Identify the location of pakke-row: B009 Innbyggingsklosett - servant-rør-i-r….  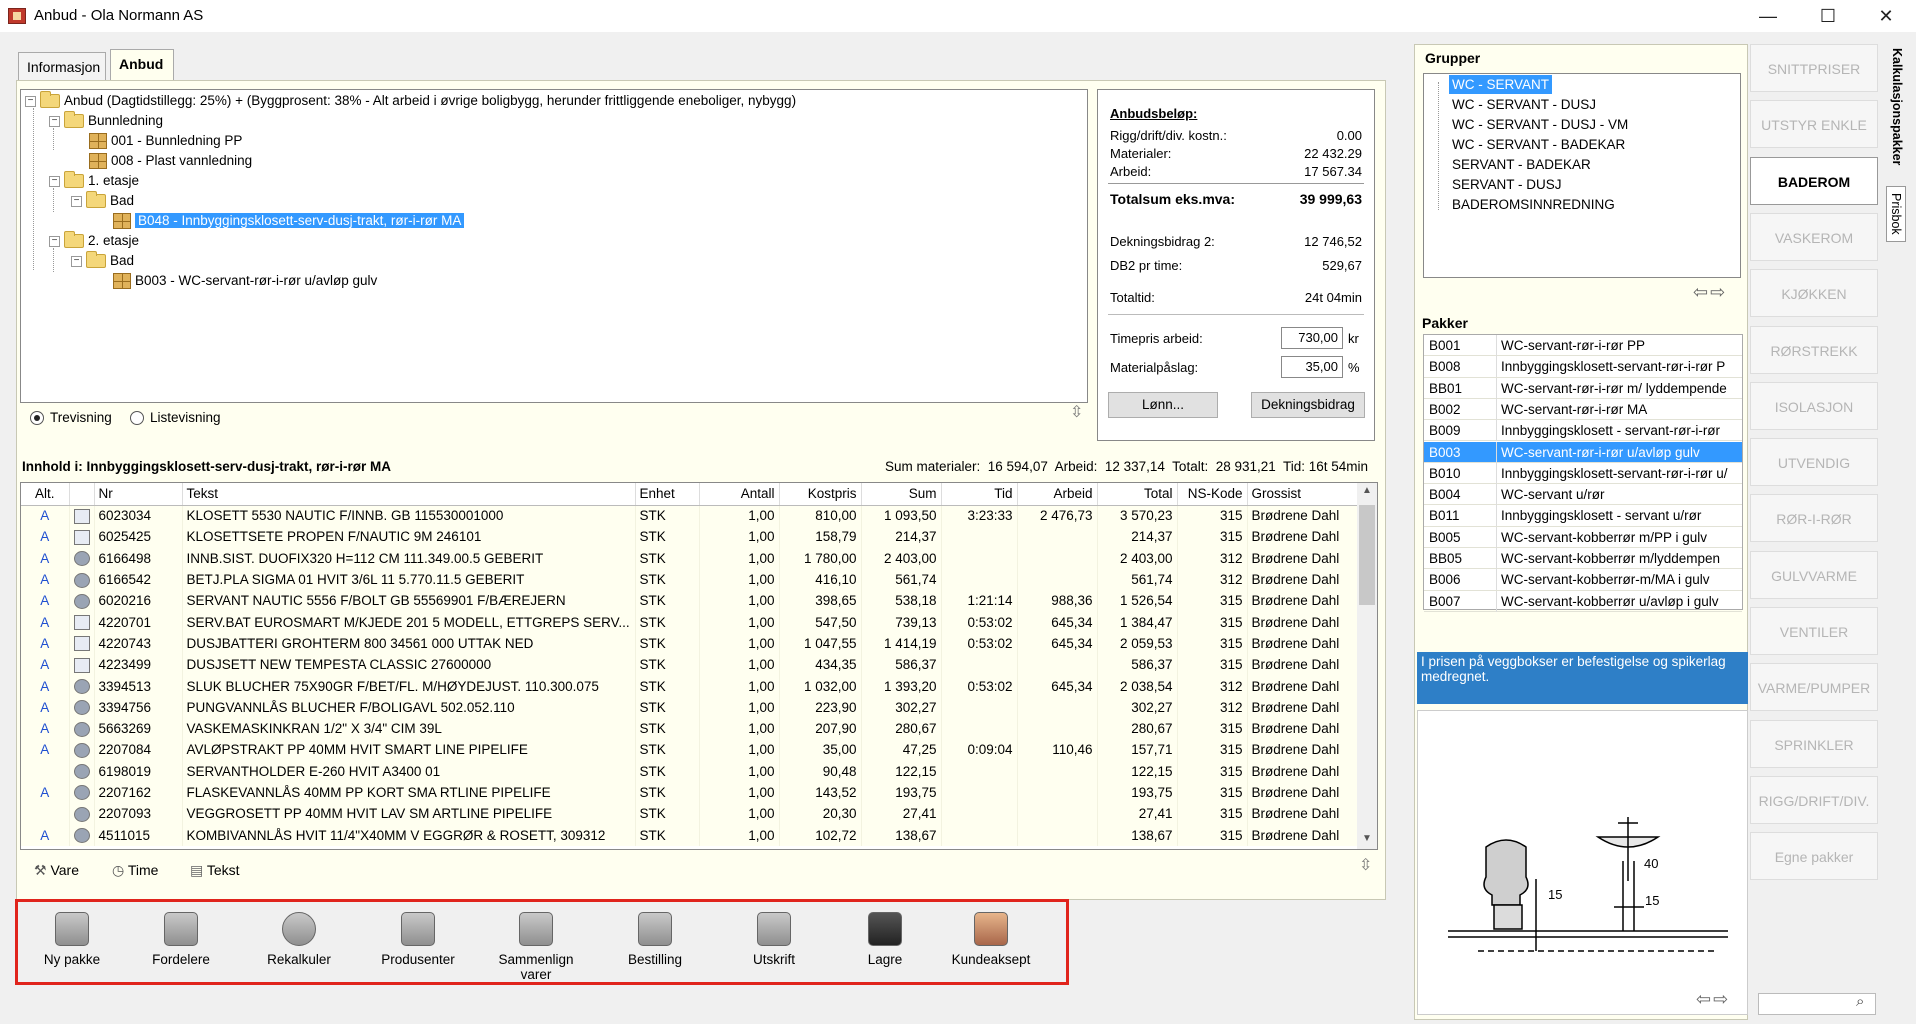
(1583, 431).